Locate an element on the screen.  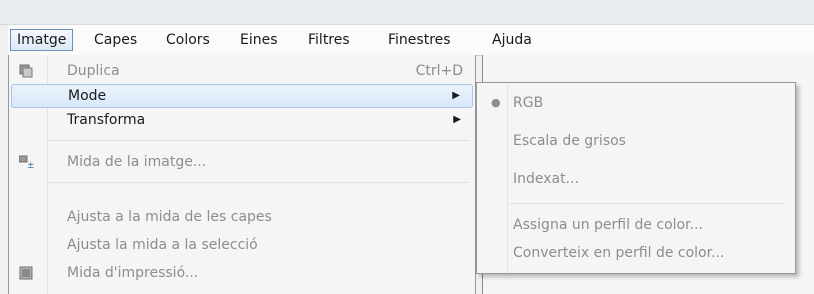
submenu-item-label: RGB is located at coordinates (528, 103).